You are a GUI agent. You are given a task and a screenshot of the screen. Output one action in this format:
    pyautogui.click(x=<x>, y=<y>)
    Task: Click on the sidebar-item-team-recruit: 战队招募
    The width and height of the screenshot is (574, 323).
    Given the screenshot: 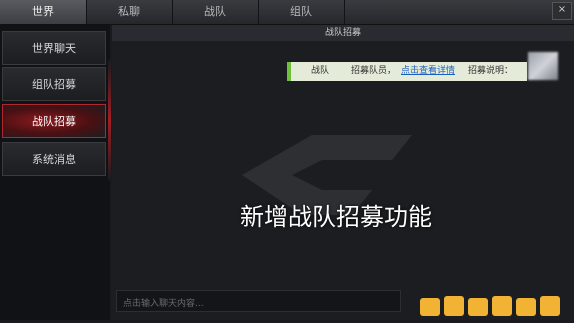 What is the action you would take?
    pyautogui.click(x=54, y=121)
    